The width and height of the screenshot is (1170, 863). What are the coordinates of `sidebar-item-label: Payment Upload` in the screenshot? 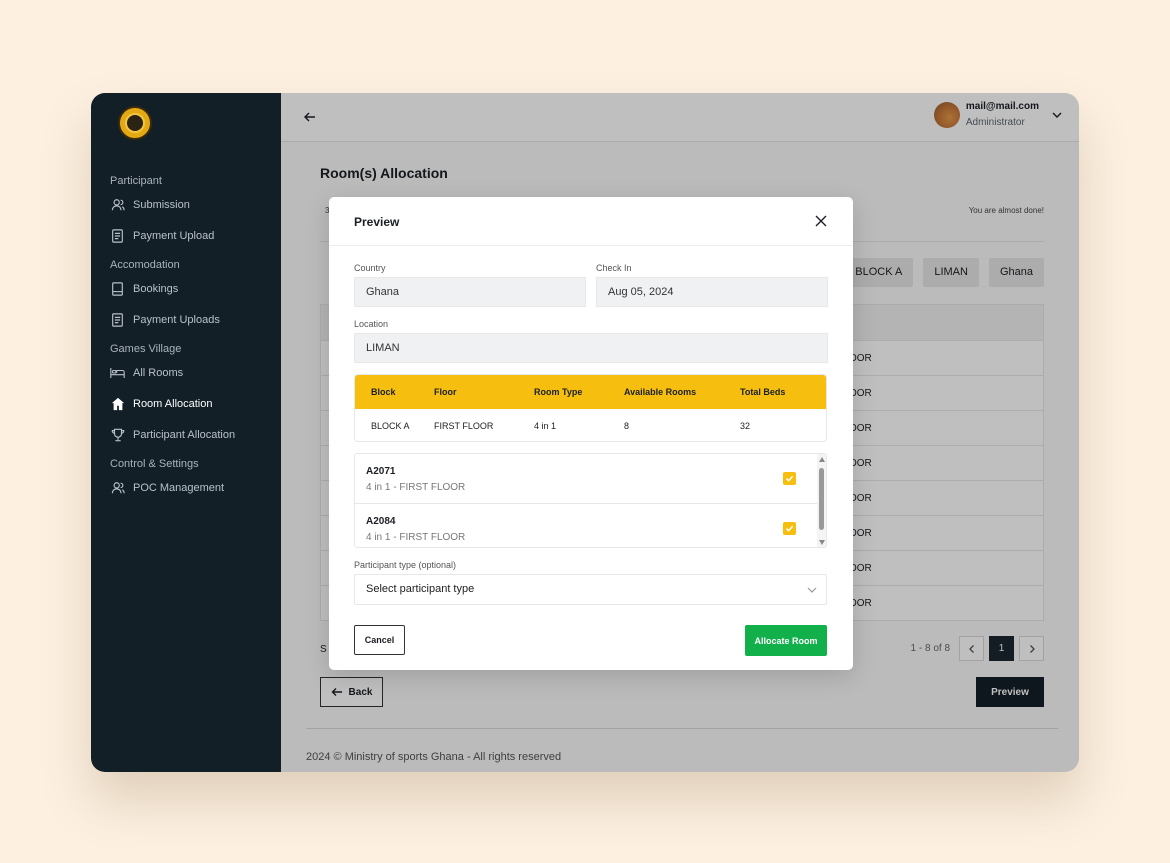 It's located at (174, 235).